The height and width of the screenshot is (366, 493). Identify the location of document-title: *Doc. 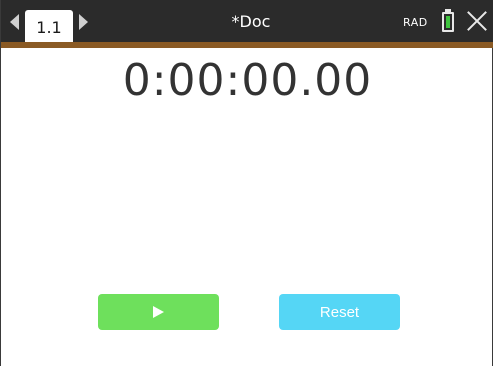
(251, 21).